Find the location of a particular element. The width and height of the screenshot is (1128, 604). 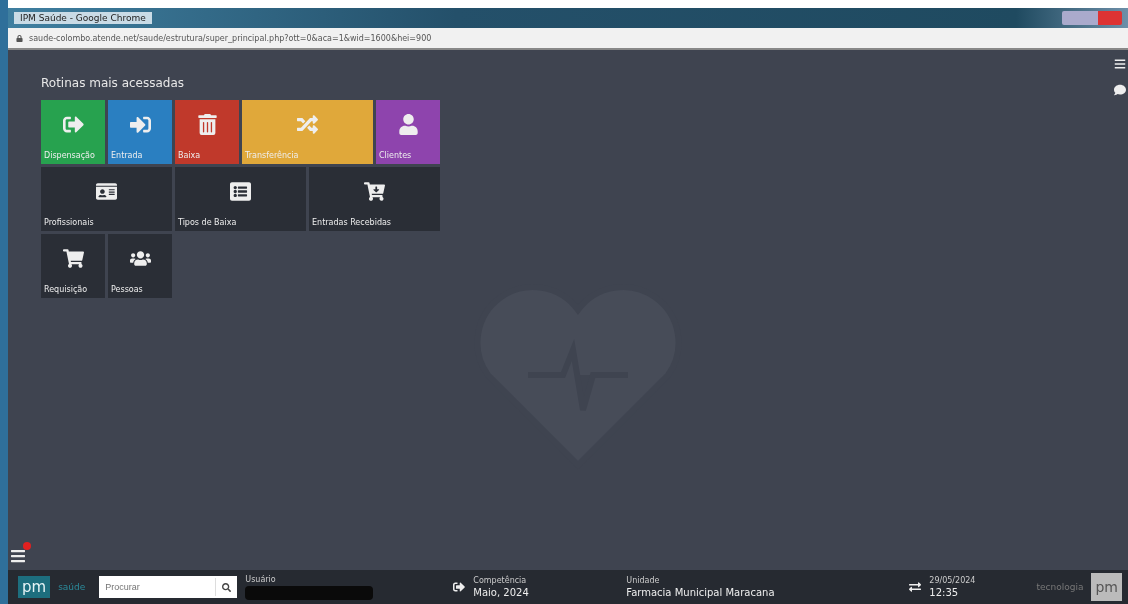

unit-value: Farmacia Municipal Maracana is located at coordinates (701, 592).